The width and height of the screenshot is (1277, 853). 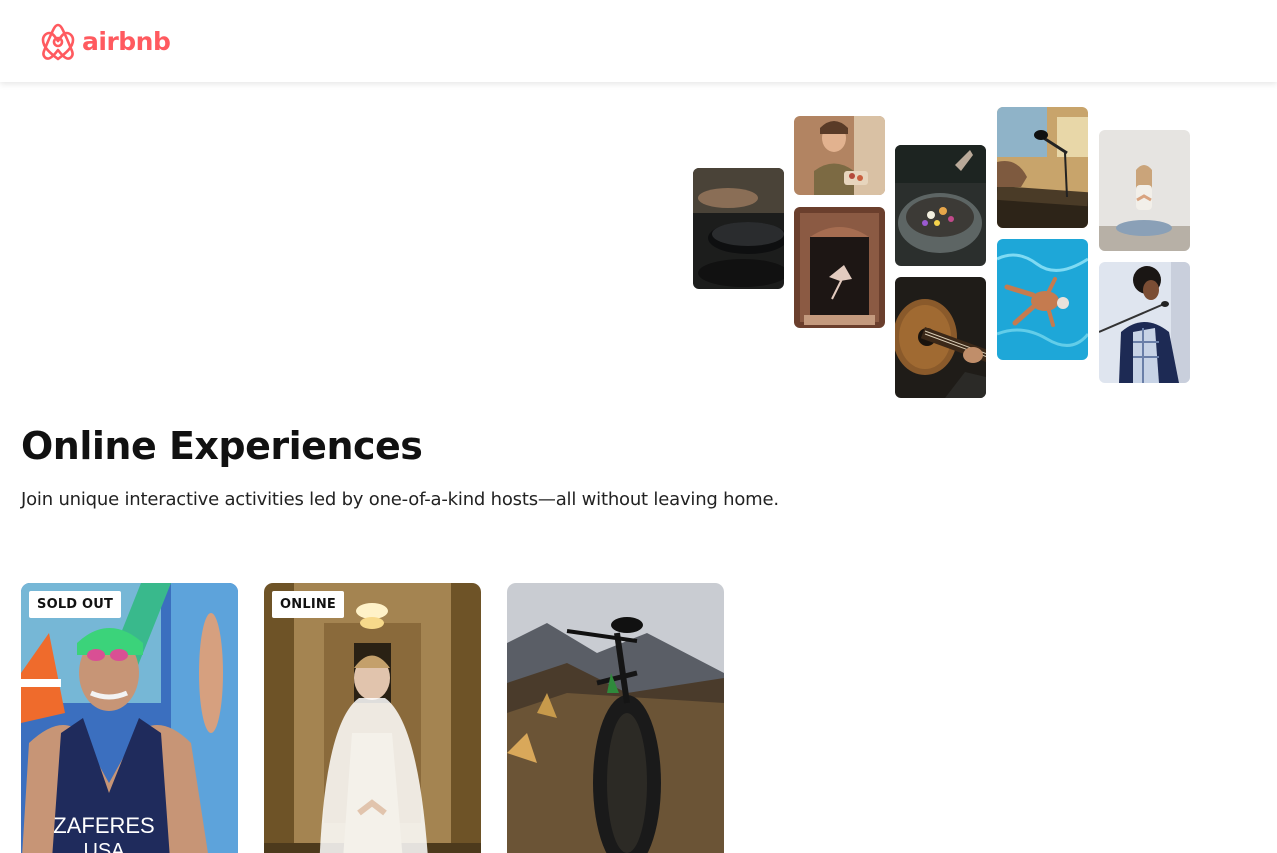 What do you see at coordinates (103, 825) in the screenshot?
I see `swimsuit-text: ZAFERES` at bounding box center [103, 825].